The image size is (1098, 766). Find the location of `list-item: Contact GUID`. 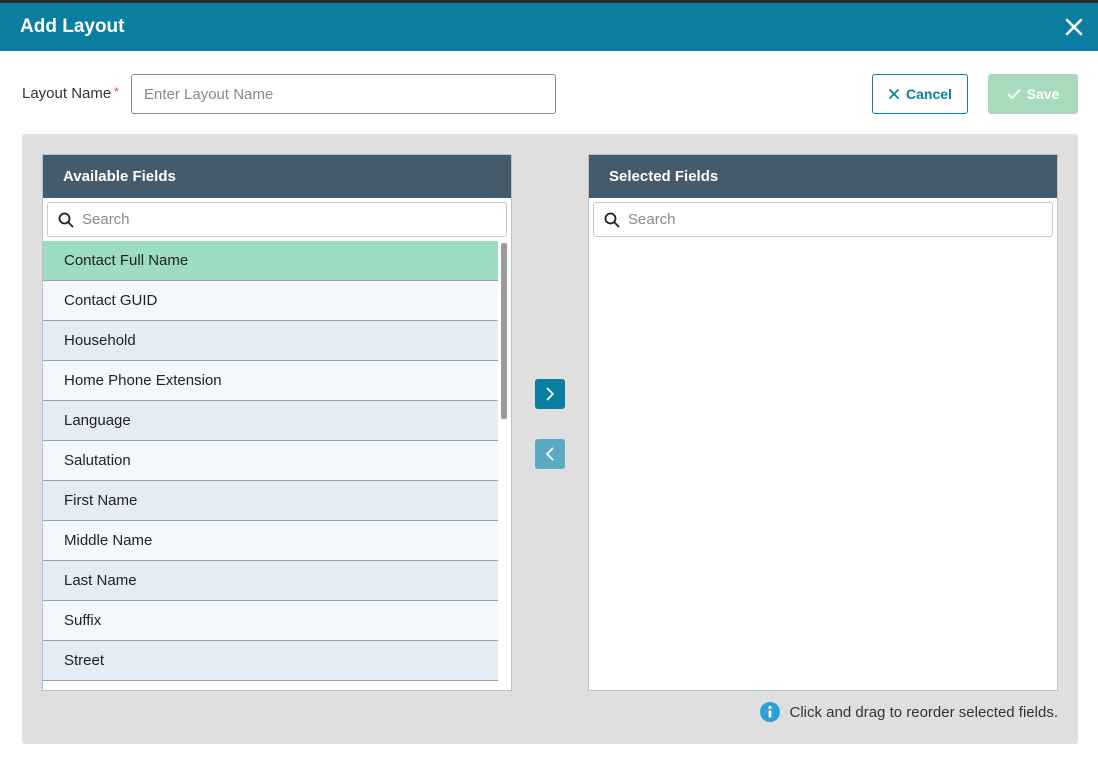

list-item: Contact GUID is located at coordinates (270, 301).